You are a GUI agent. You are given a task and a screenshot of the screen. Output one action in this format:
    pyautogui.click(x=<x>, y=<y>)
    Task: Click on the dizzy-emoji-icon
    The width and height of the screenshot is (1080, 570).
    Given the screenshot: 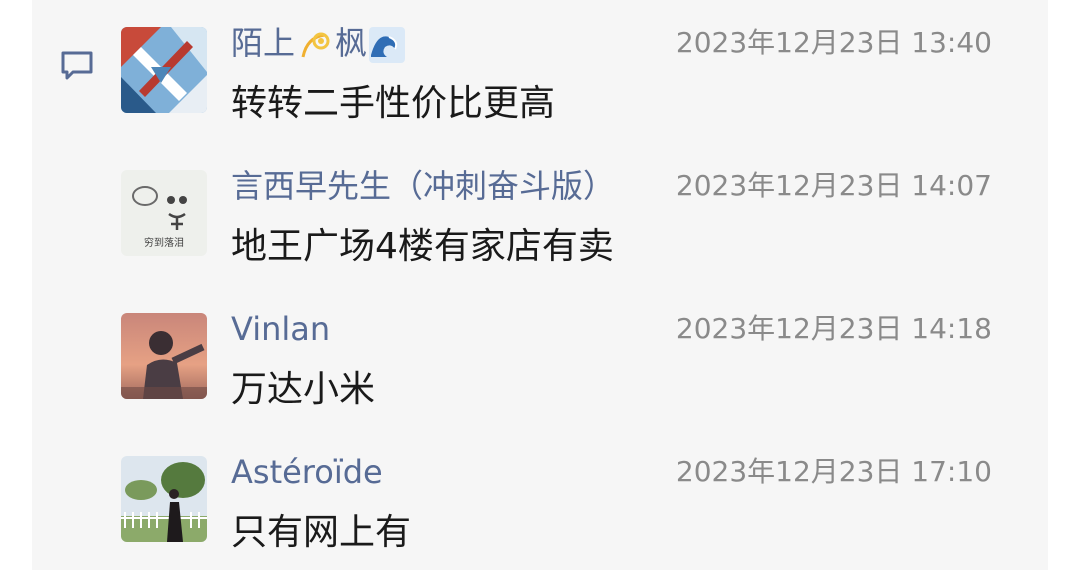 What is the action you would take?
    pyautogui.click(x=315, y=45)
    